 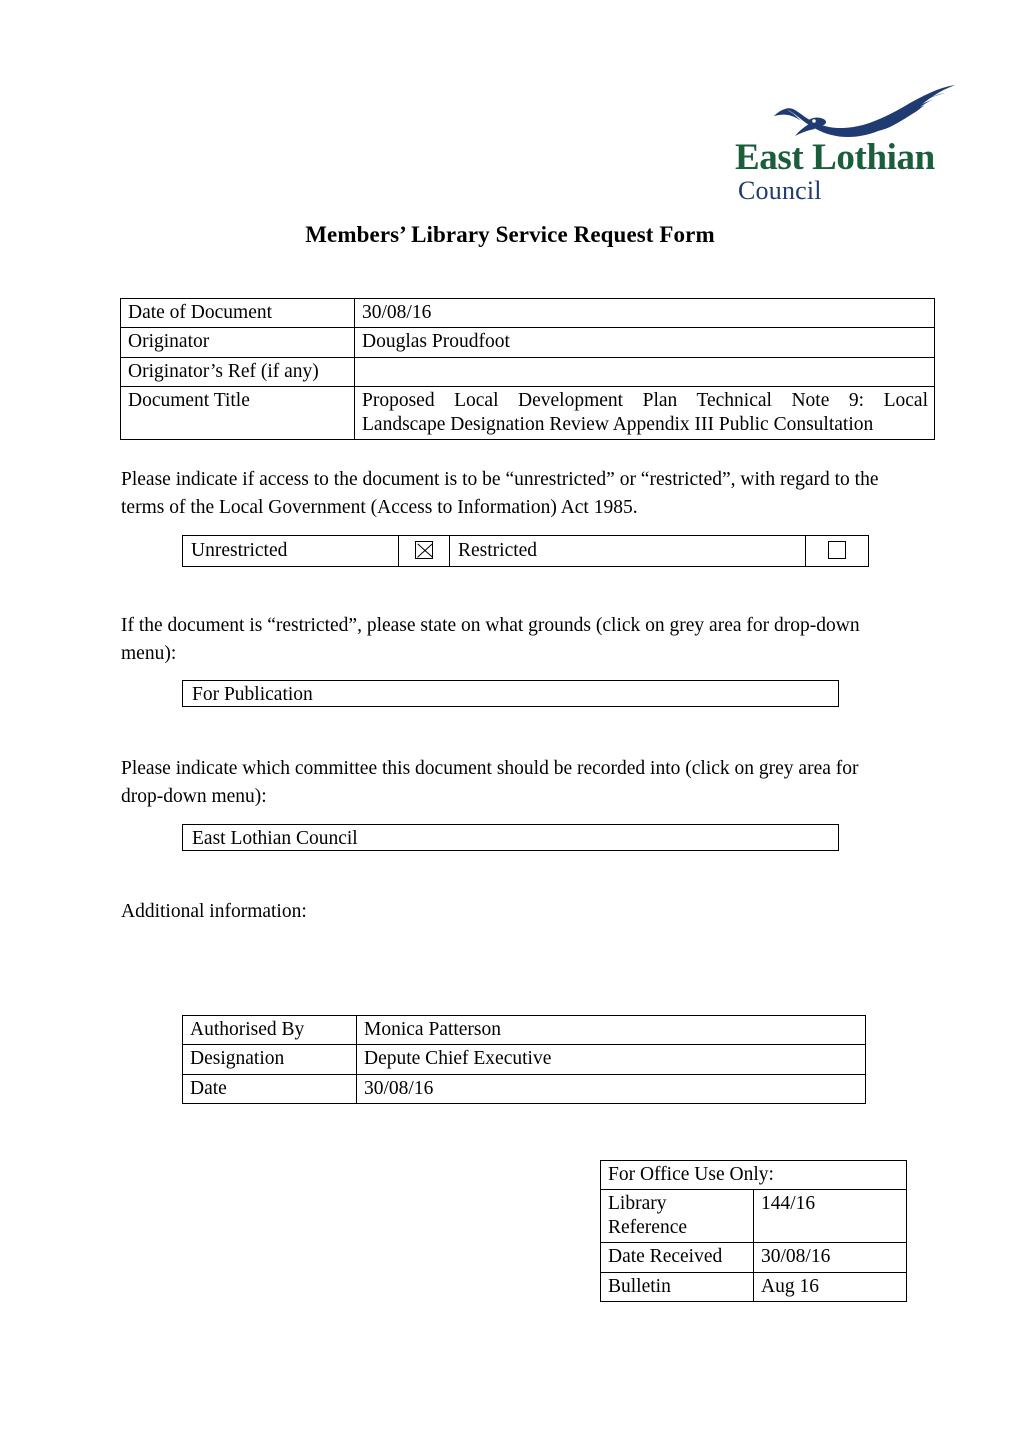 I want to click on value-date-received: 30/08/16, so click(x=830, y=1257).